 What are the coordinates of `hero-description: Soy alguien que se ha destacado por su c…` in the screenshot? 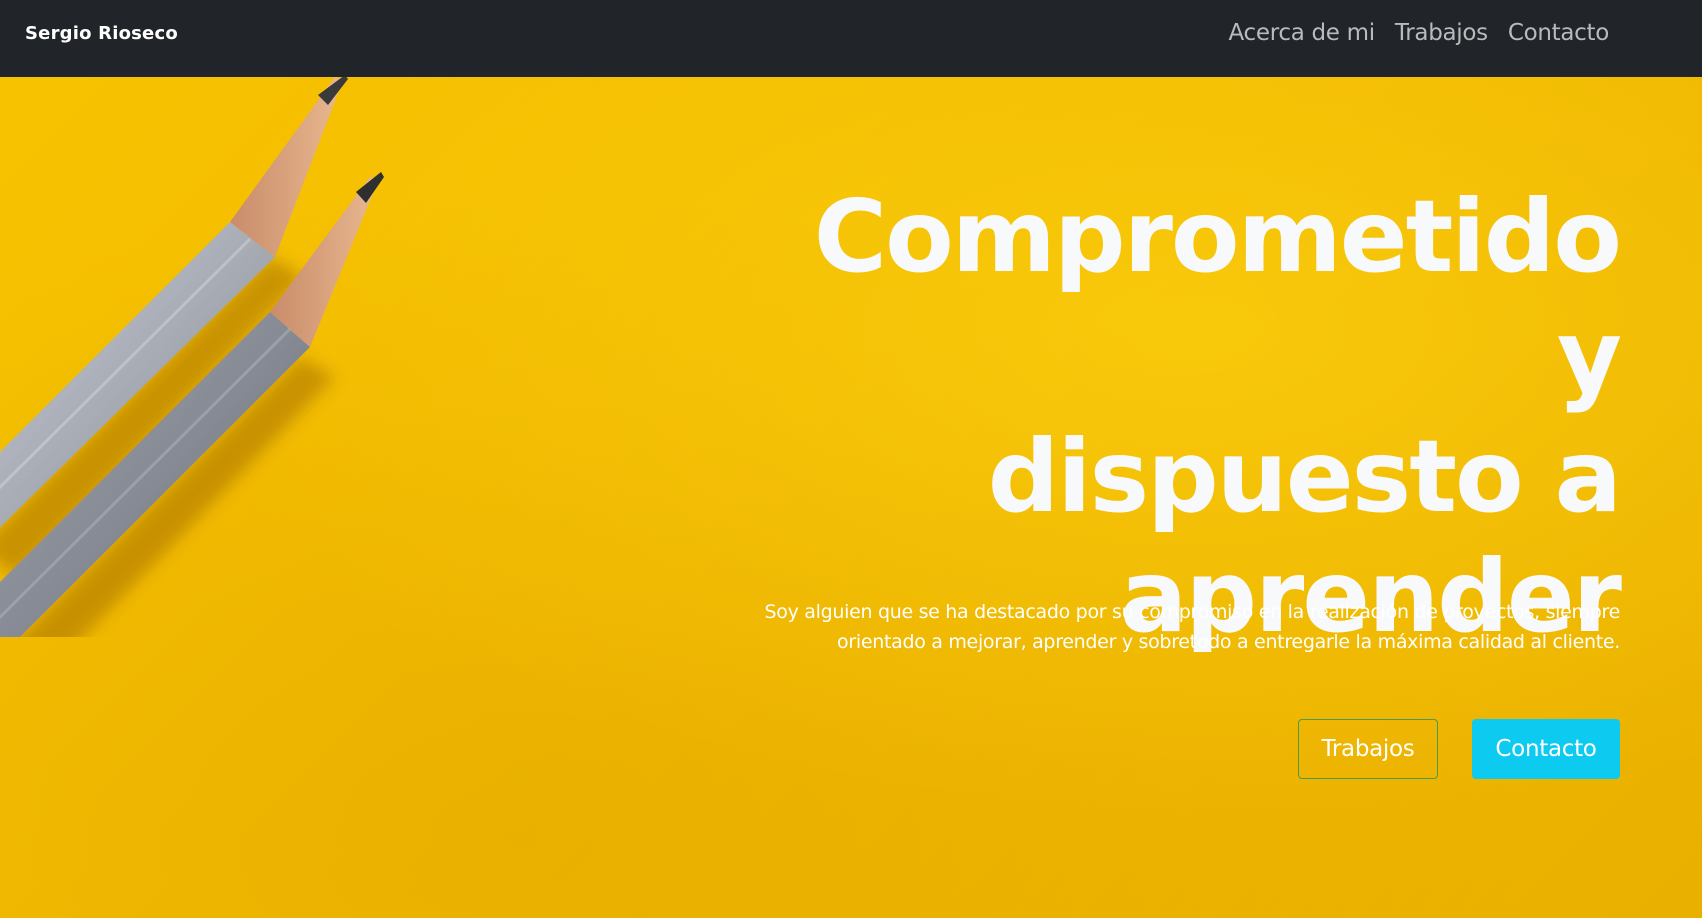 It's located at (1170, 627).